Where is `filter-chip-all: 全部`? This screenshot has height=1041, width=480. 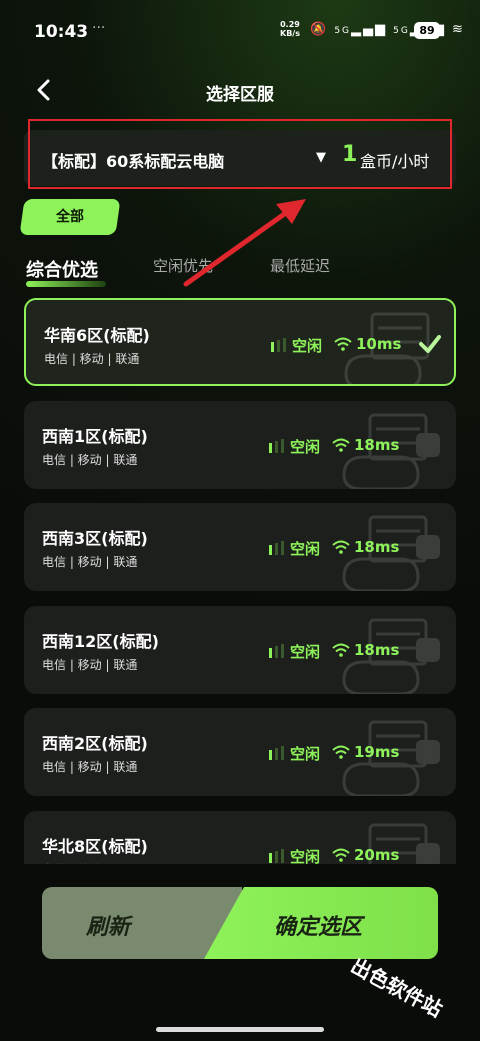
filter-chip-all: 全部 is located at coordinates (70, 217).